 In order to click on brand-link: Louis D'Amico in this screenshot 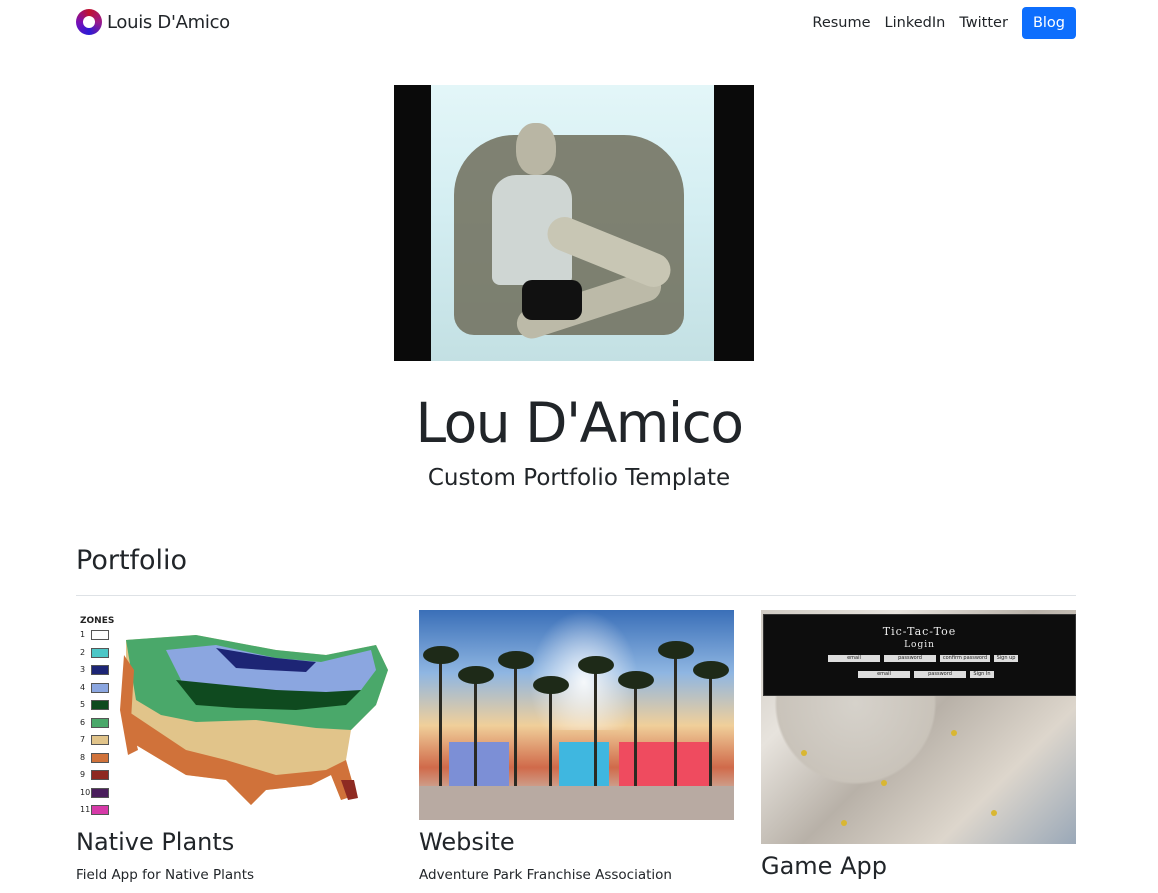, I will do `click(153, 22)`.